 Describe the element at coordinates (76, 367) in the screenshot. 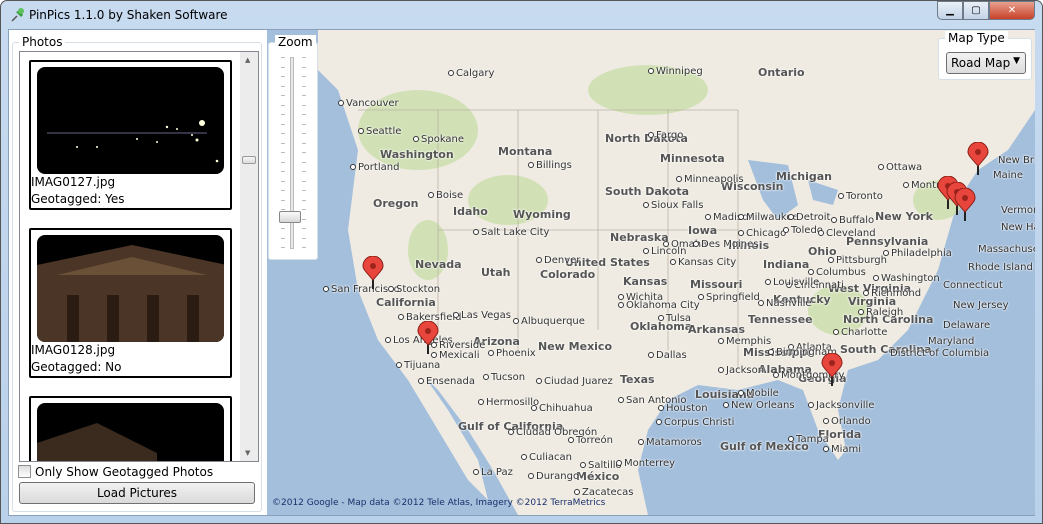

I see `photo-geotag-status: Geotagged: No` at that location.